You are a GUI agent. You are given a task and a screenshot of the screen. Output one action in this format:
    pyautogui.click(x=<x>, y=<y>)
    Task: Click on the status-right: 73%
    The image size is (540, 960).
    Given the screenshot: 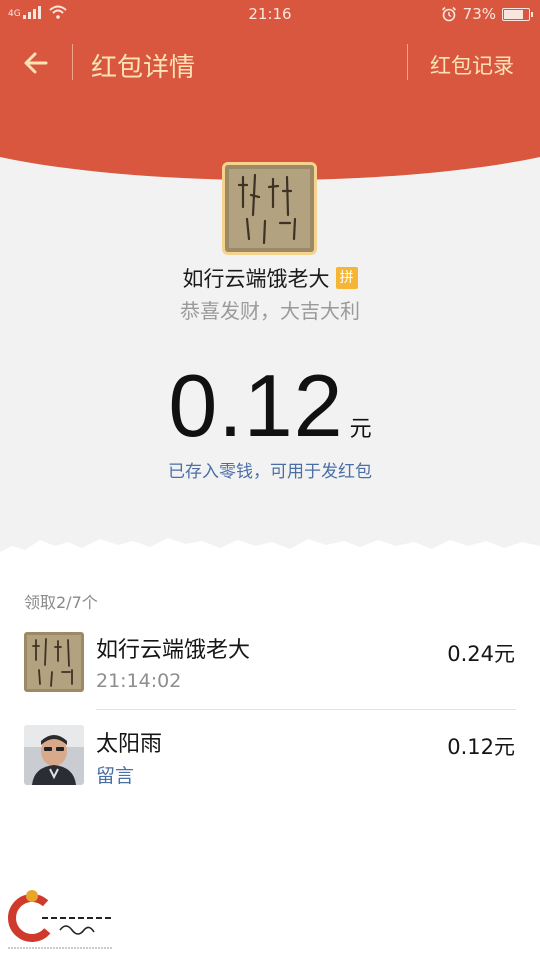 What is the action you would take?
    pyautogui.click(x=487, y=14)
    